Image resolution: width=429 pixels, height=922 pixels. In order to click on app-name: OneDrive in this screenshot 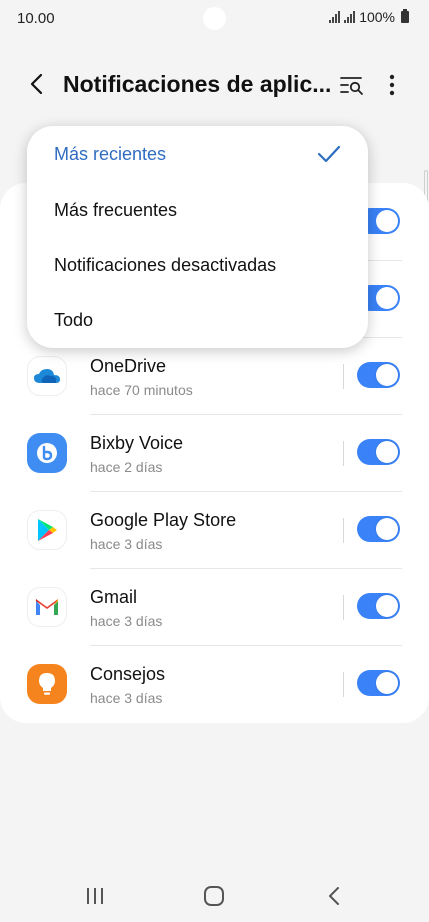, I will do `click(128, 366)`.